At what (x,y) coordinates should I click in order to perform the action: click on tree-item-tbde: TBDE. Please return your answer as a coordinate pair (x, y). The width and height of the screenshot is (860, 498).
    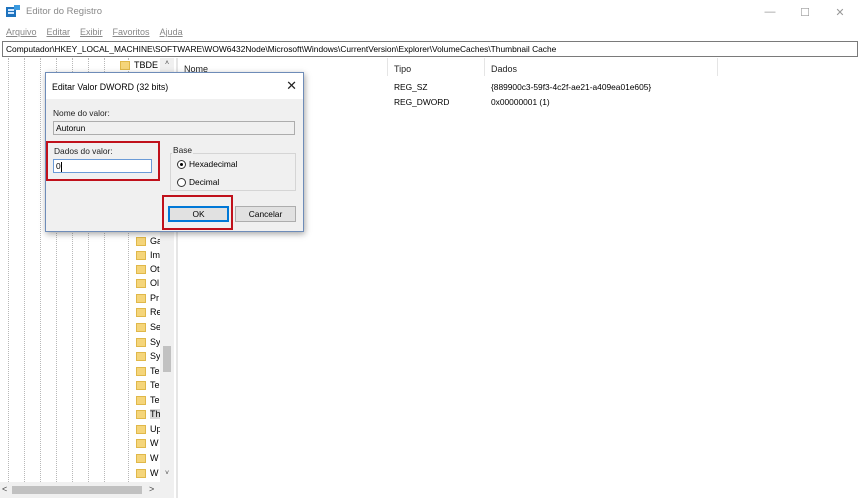
    Looking at the image, I should click on (139, 65).